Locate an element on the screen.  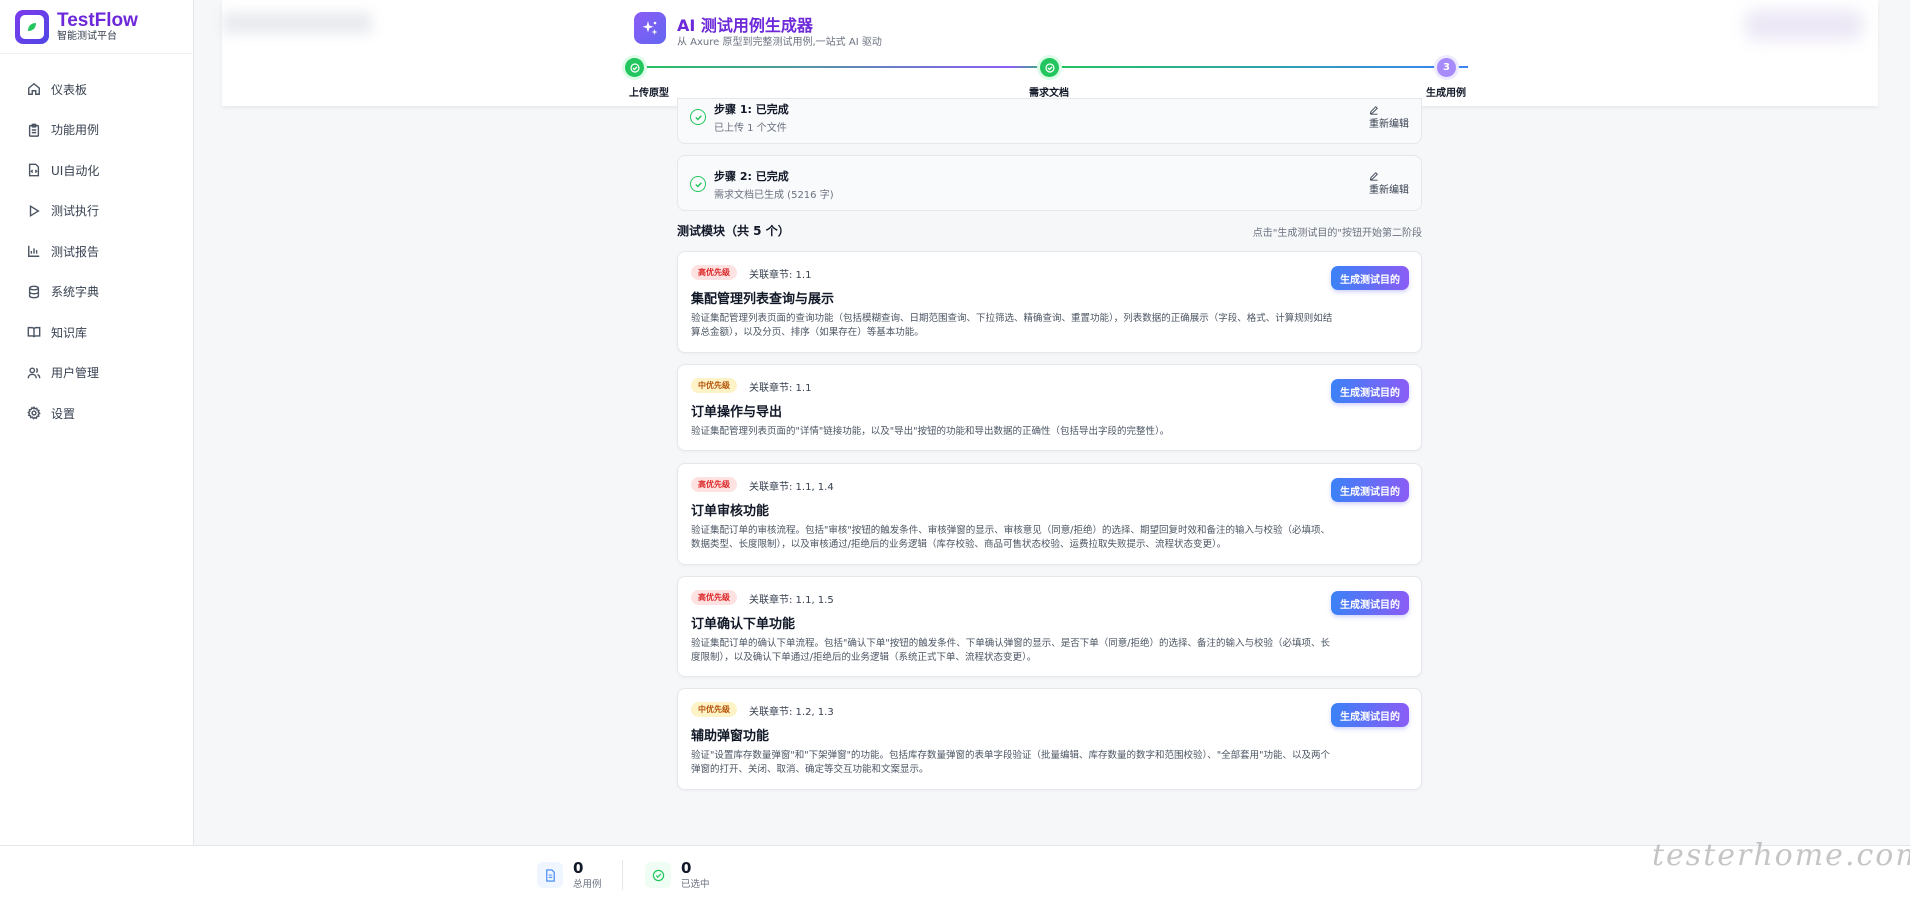
users-icon is located at coordinates (34, 373).